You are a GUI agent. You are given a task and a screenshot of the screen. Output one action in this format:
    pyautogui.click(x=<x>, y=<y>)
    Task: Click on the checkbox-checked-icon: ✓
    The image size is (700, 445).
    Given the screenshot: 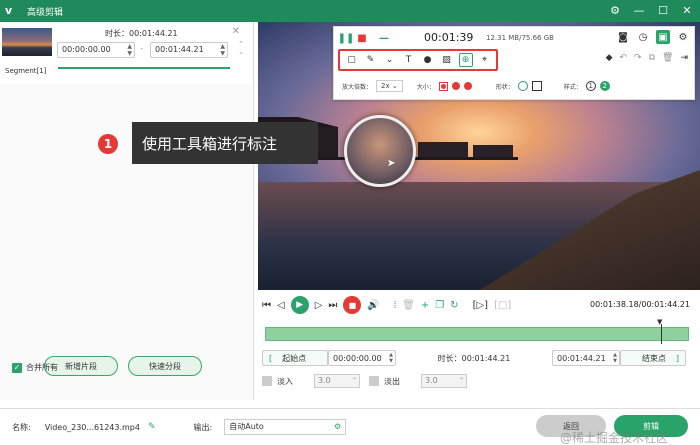 What is the action you would take?
    pyautogui.click(x=17, y=367)
    